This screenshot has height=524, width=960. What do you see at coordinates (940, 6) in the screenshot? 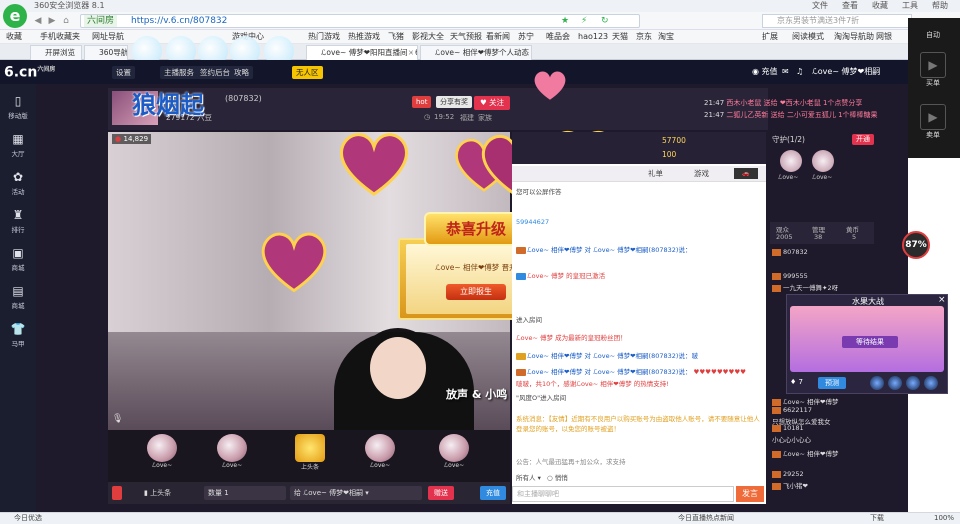
I see `menu-help: 帮助` at bounding box center [940, 6].